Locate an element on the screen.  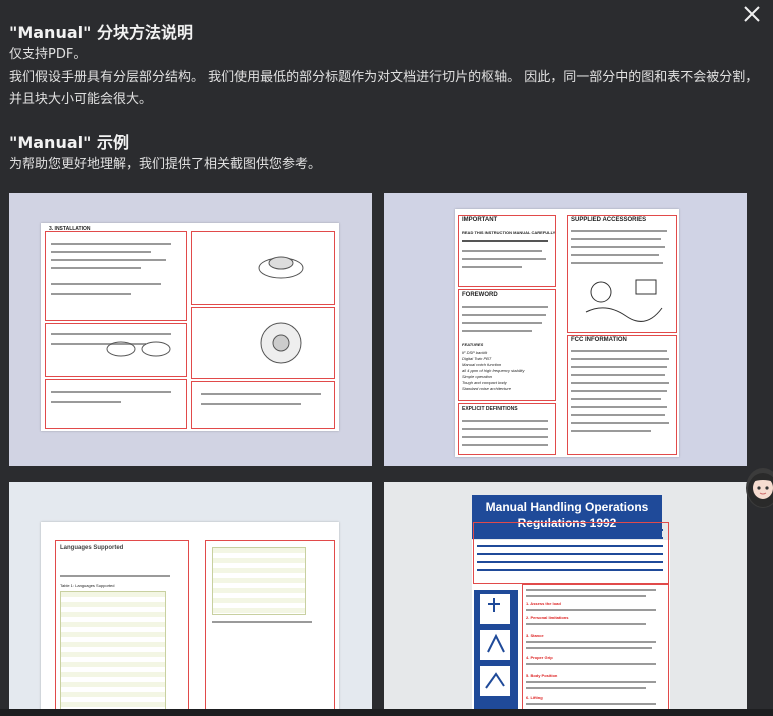
section-title: IMPORTANT is located at coordinates (480, 220).